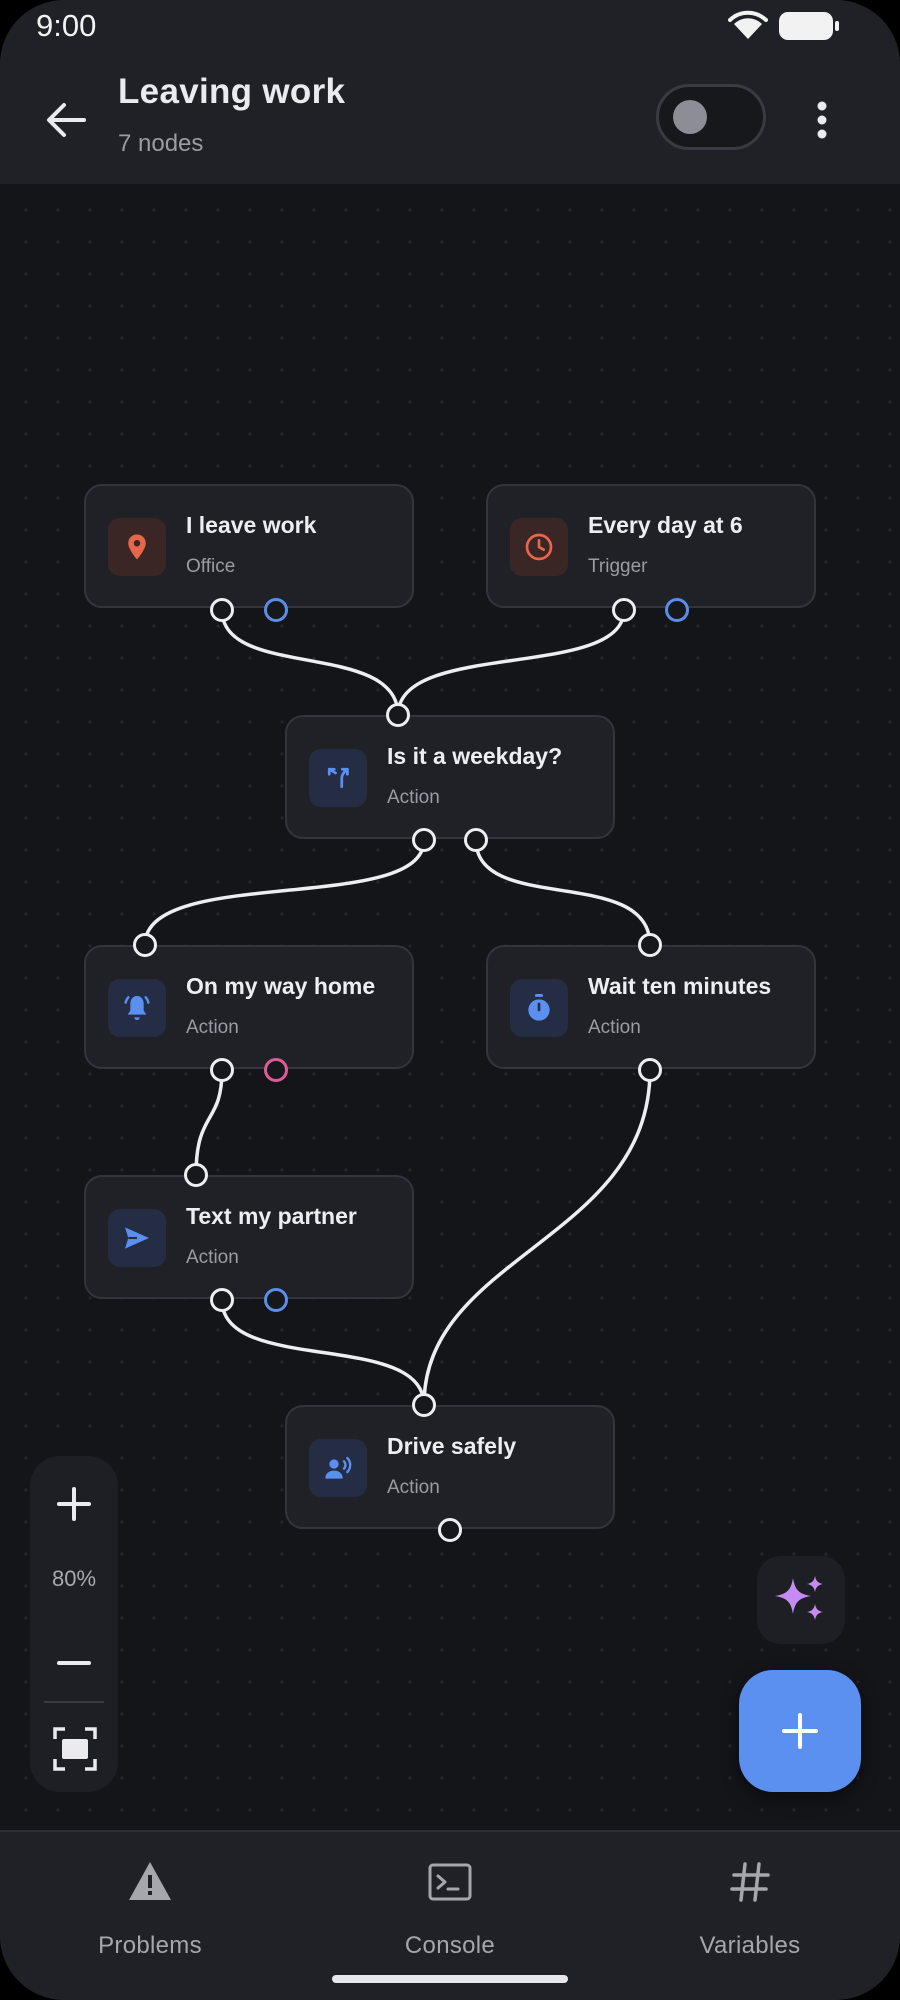 The image size is (900, 2000). What do you see at coordinates (665, 525) in the screenshot?
I see `node-title: Every day at 6` at bounding box center [665, 525].